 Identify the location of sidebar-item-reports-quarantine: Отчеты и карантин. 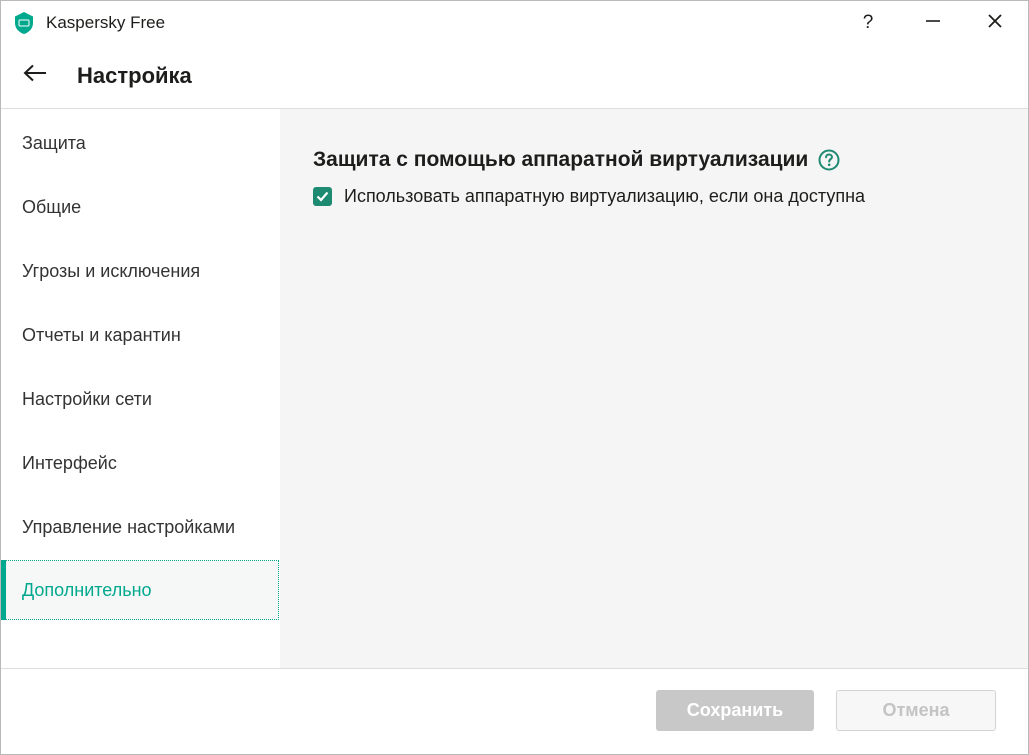
(140, 335).